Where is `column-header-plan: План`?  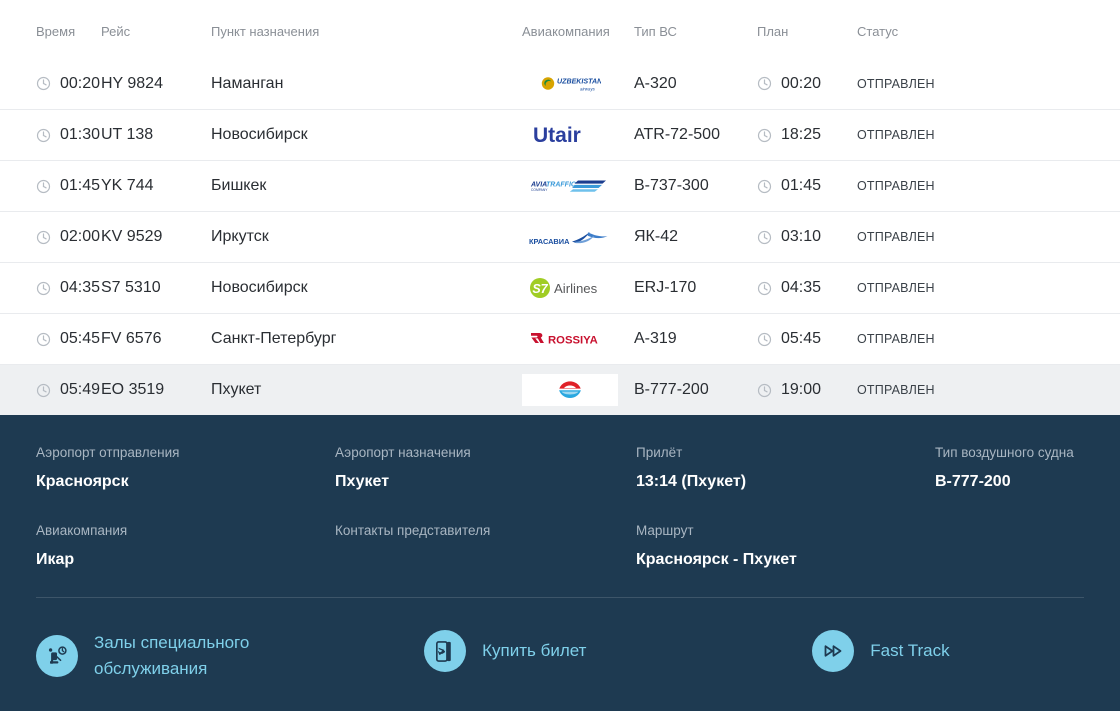
column-header-plan: План is located at coordinates (773, 31).